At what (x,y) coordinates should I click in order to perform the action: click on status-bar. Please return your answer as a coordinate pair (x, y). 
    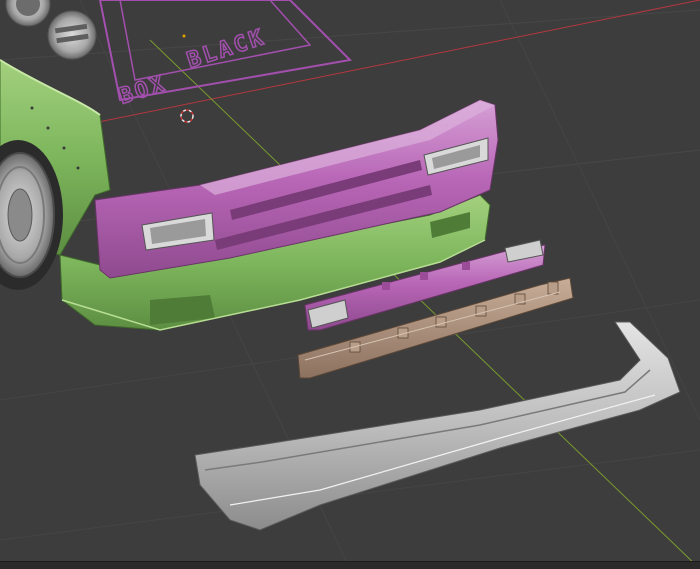
    Looking at the image, I should click on (350, 565).